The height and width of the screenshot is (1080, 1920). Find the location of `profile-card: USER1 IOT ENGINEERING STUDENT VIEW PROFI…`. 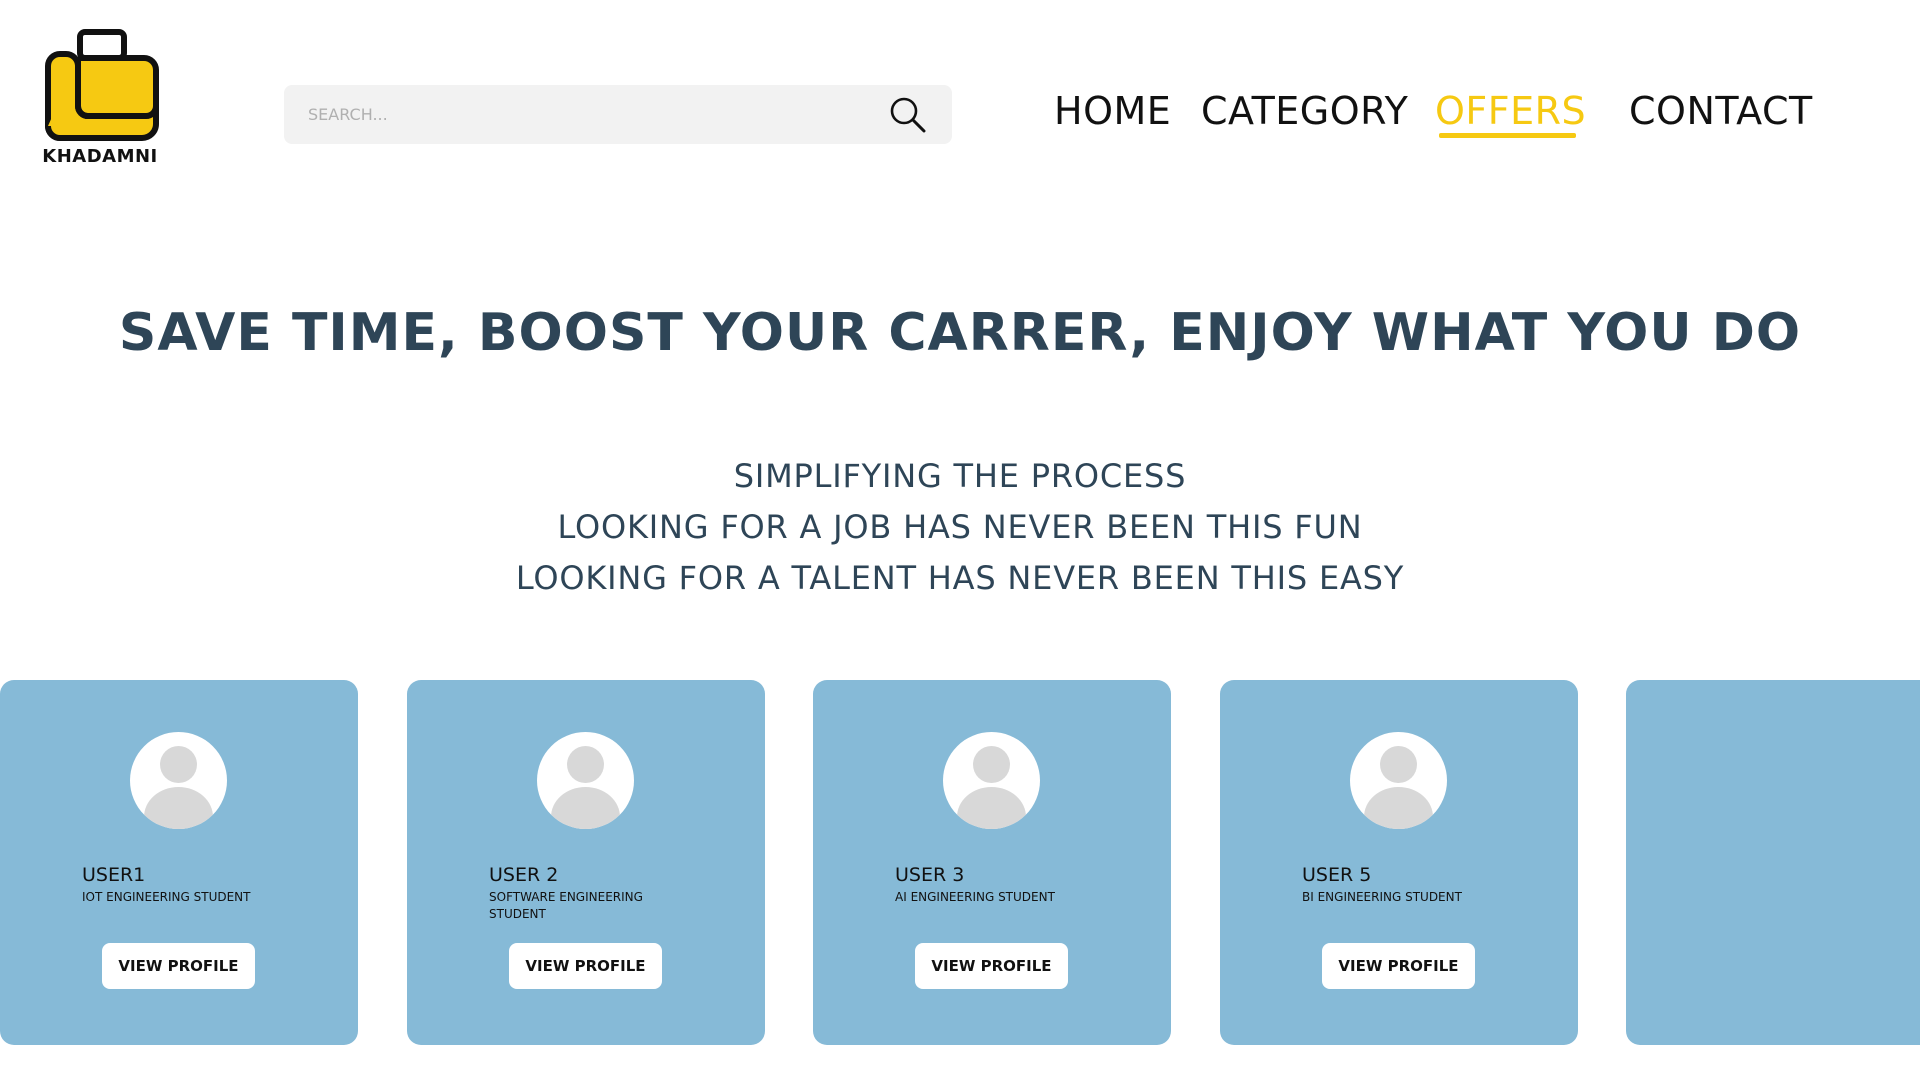

profile-card: USER1 IOT ENGINEERING STUDENT VIEW PROFI… is located at coordinates (179, 862).